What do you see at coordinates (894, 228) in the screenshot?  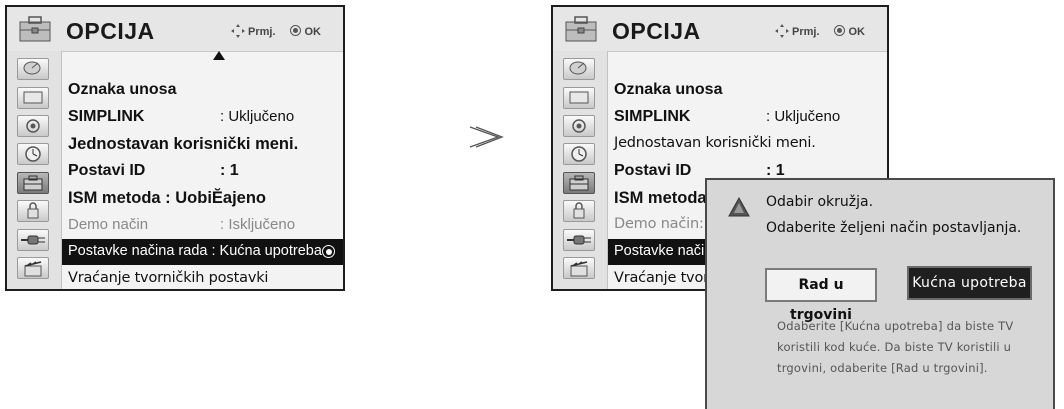 I see `dialog-subtitle: Odaberite željeni način postavljanja.` at bounding box center [894, 228].